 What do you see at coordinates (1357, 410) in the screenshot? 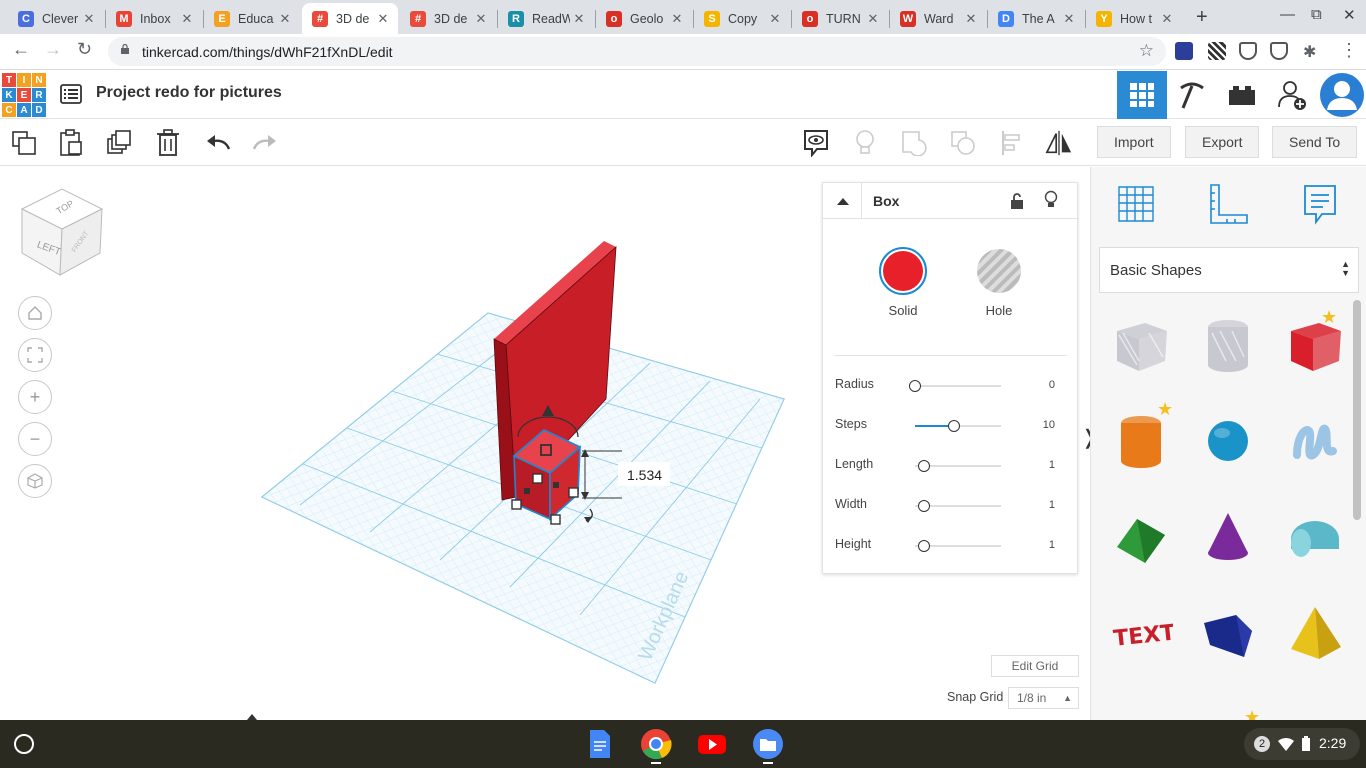
I see `shapes-scrollbar` at bounding box center [1357, 410].